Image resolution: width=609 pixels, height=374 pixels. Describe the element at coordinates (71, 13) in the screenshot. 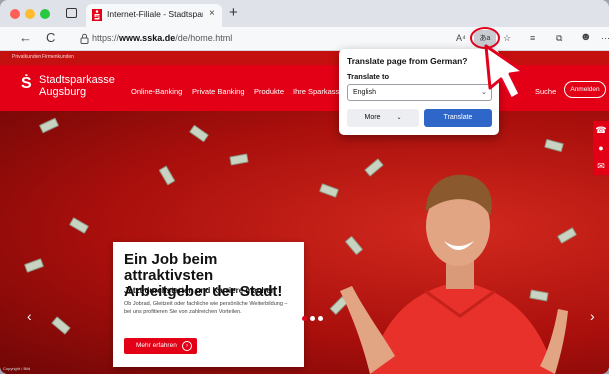

I see `tab-actions-icon` at that location.